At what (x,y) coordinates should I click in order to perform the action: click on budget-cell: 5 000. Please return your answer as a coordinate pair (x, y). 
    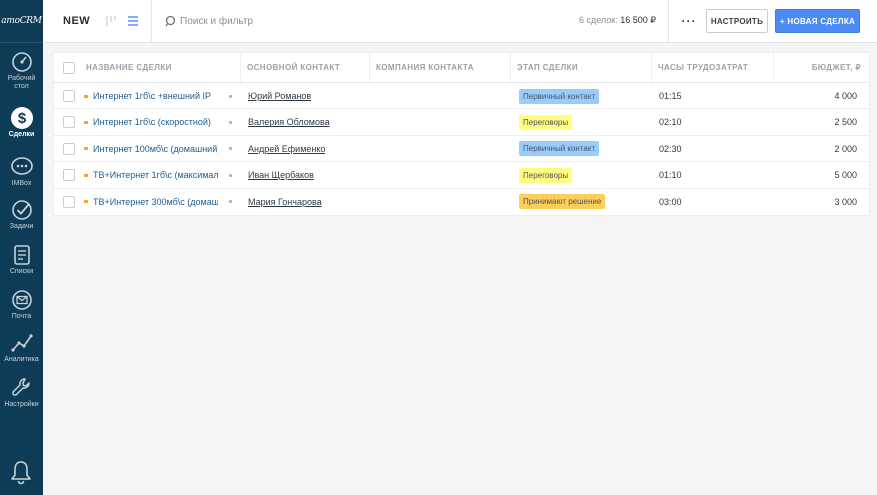
    Looking at the image, I should click on (845, 175).